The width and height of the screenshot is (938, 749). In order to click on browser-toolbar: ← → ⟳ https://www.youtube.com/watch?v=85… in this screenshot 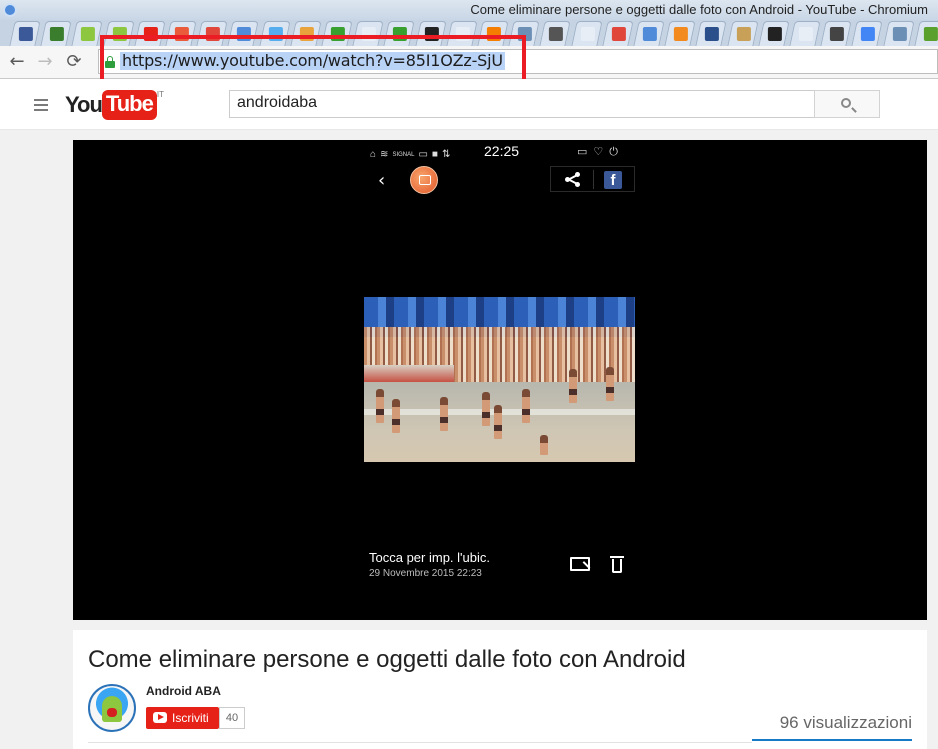, I will do `click(469, 62)`.